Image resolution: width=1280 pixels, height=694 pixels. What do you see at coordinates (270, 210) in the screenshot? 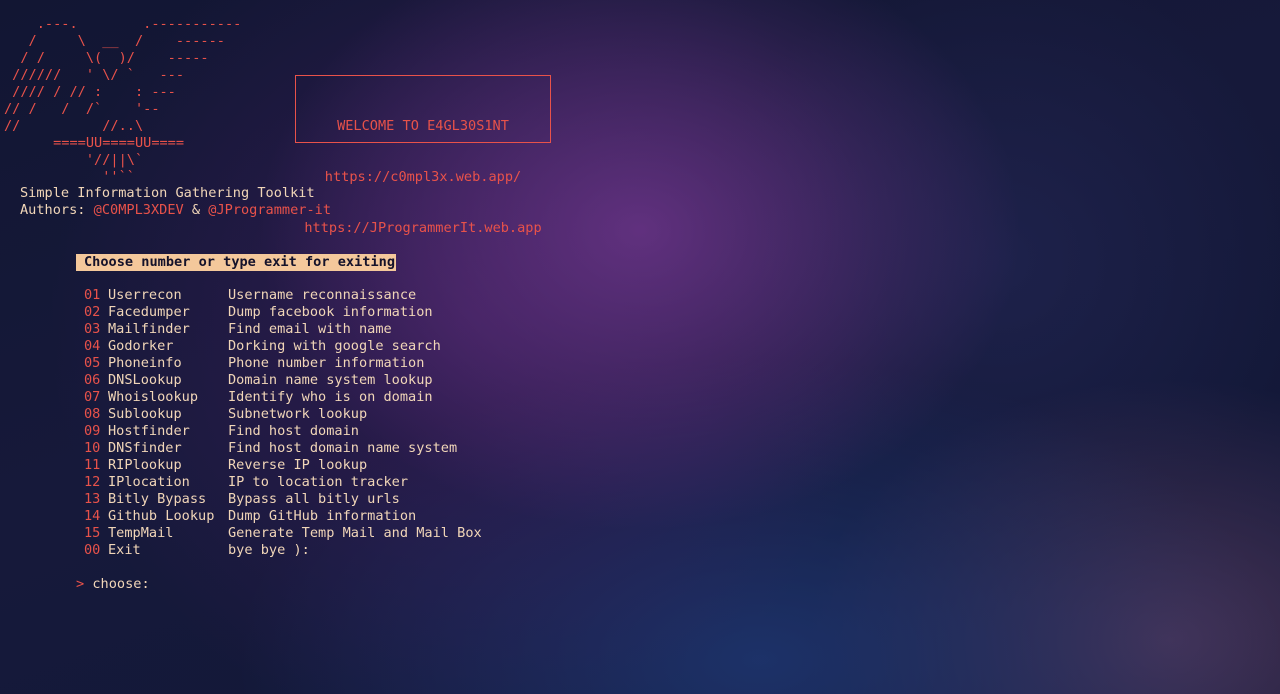
I see `author-2: @JProgrammer-it` at bounding box center [270, 210].